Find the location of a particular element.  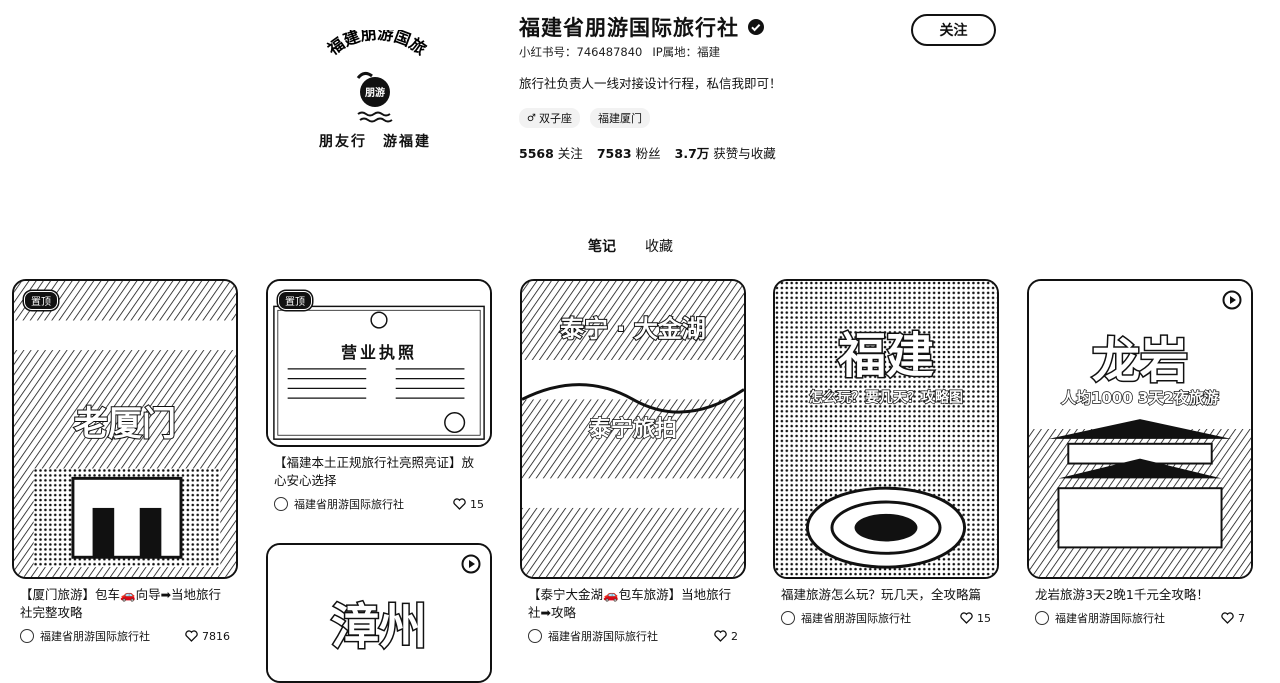

cover-title: 福建 is located at coordinates (885, 356).